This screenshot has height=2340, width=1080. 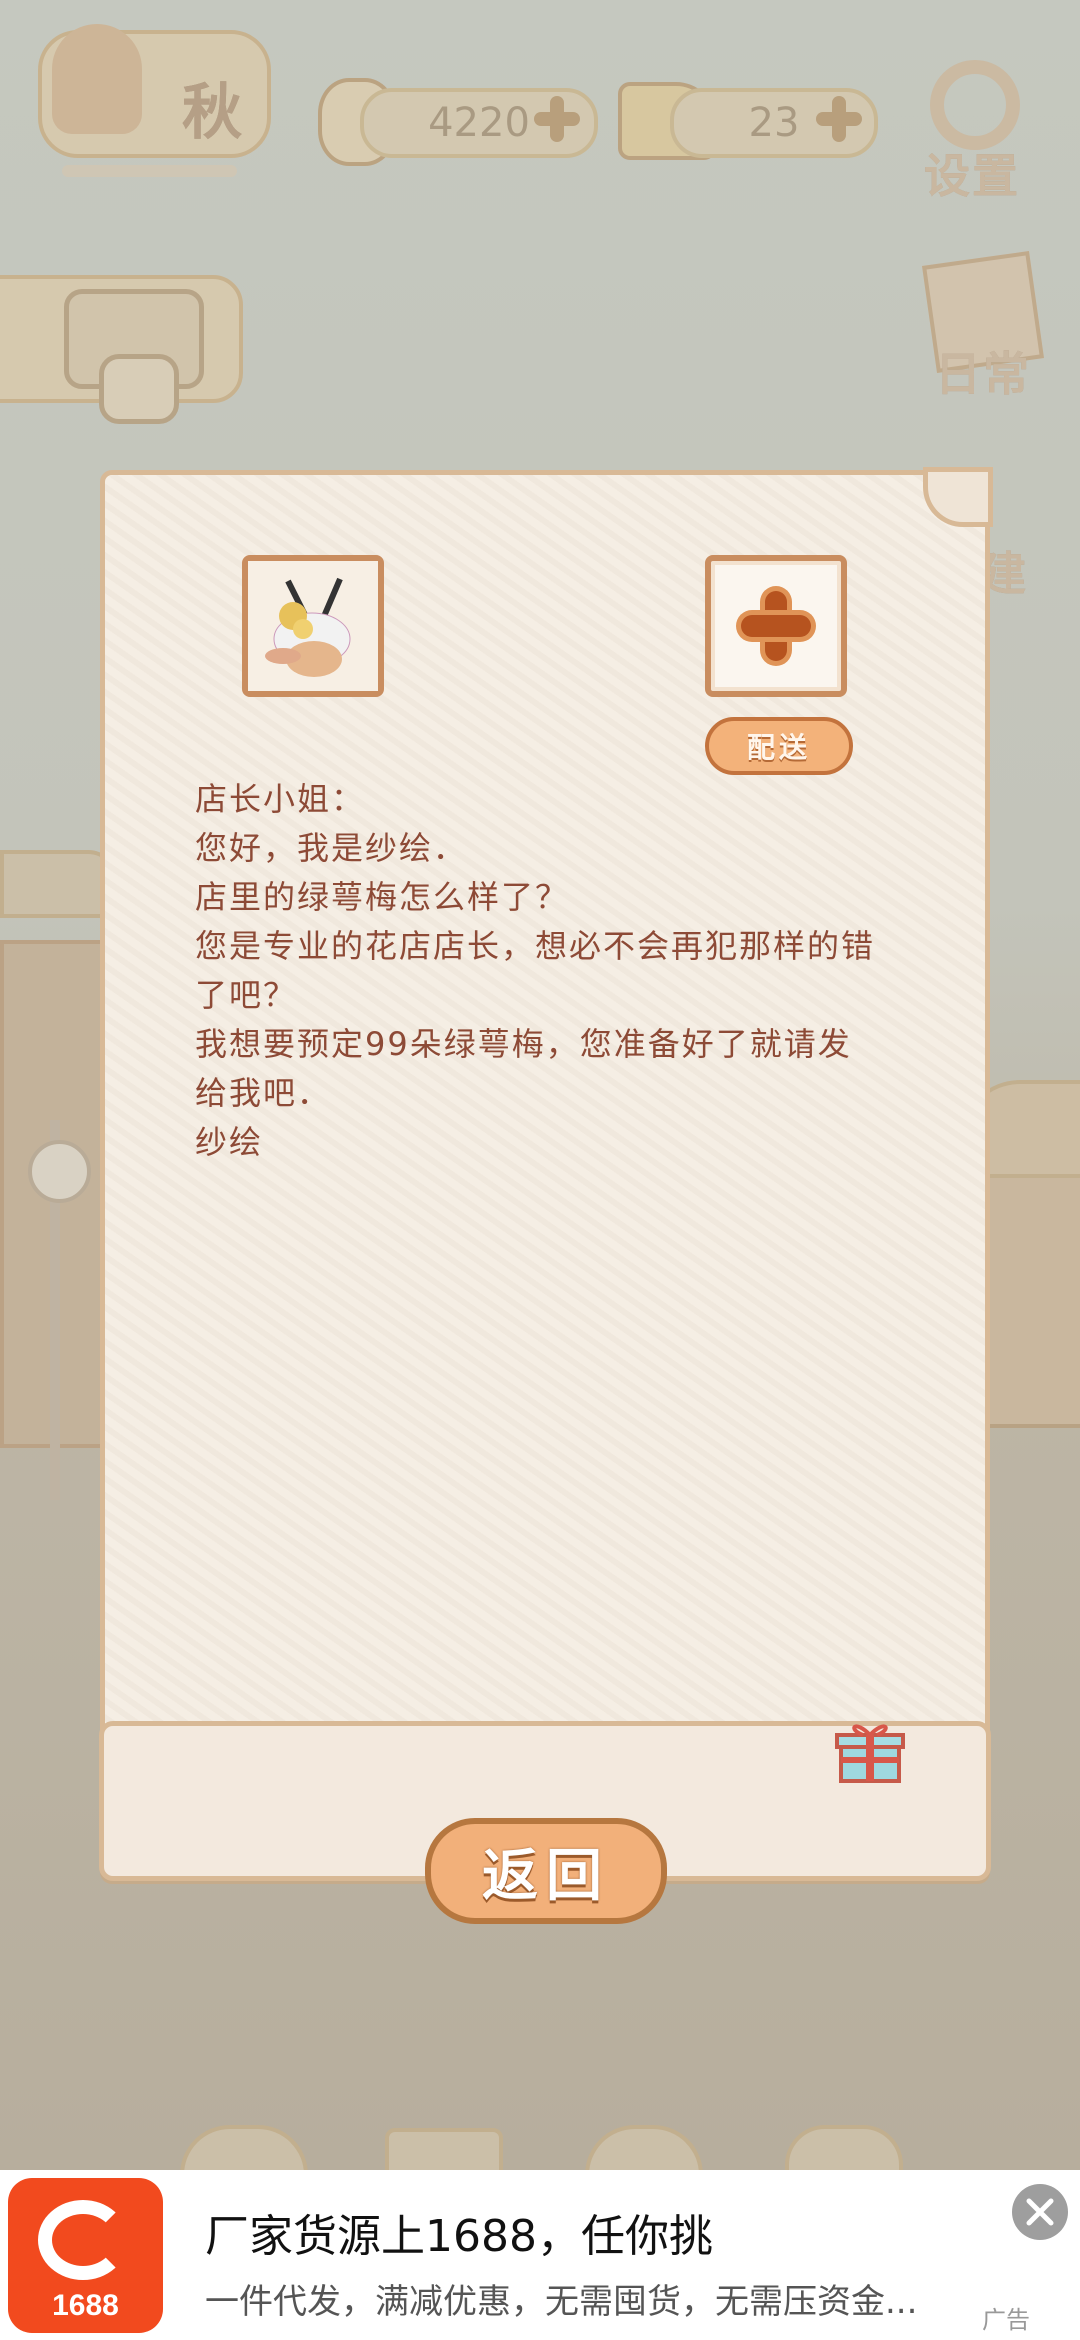 I want to click on settings-label: 设置, so click(x=972, y=176).